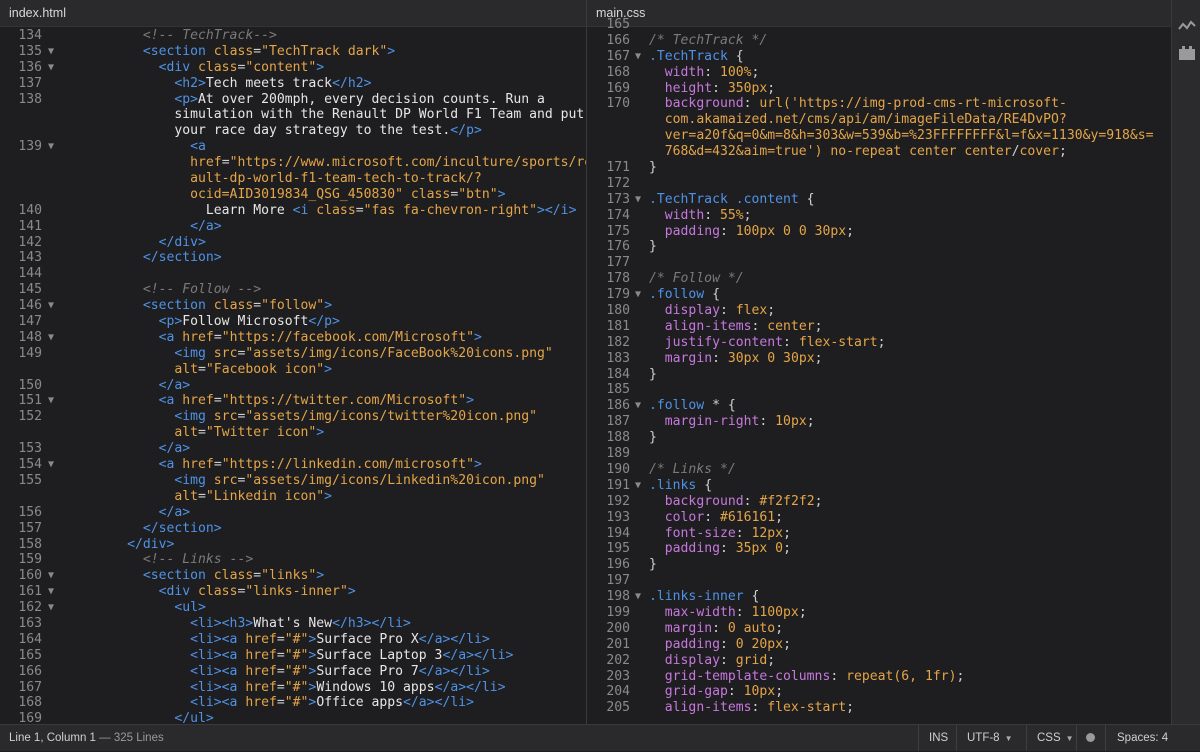 The height and width of the screenshot is (752, 1200). I want to click on code-line: 162 ▼ <ul>, so click(293, 608).